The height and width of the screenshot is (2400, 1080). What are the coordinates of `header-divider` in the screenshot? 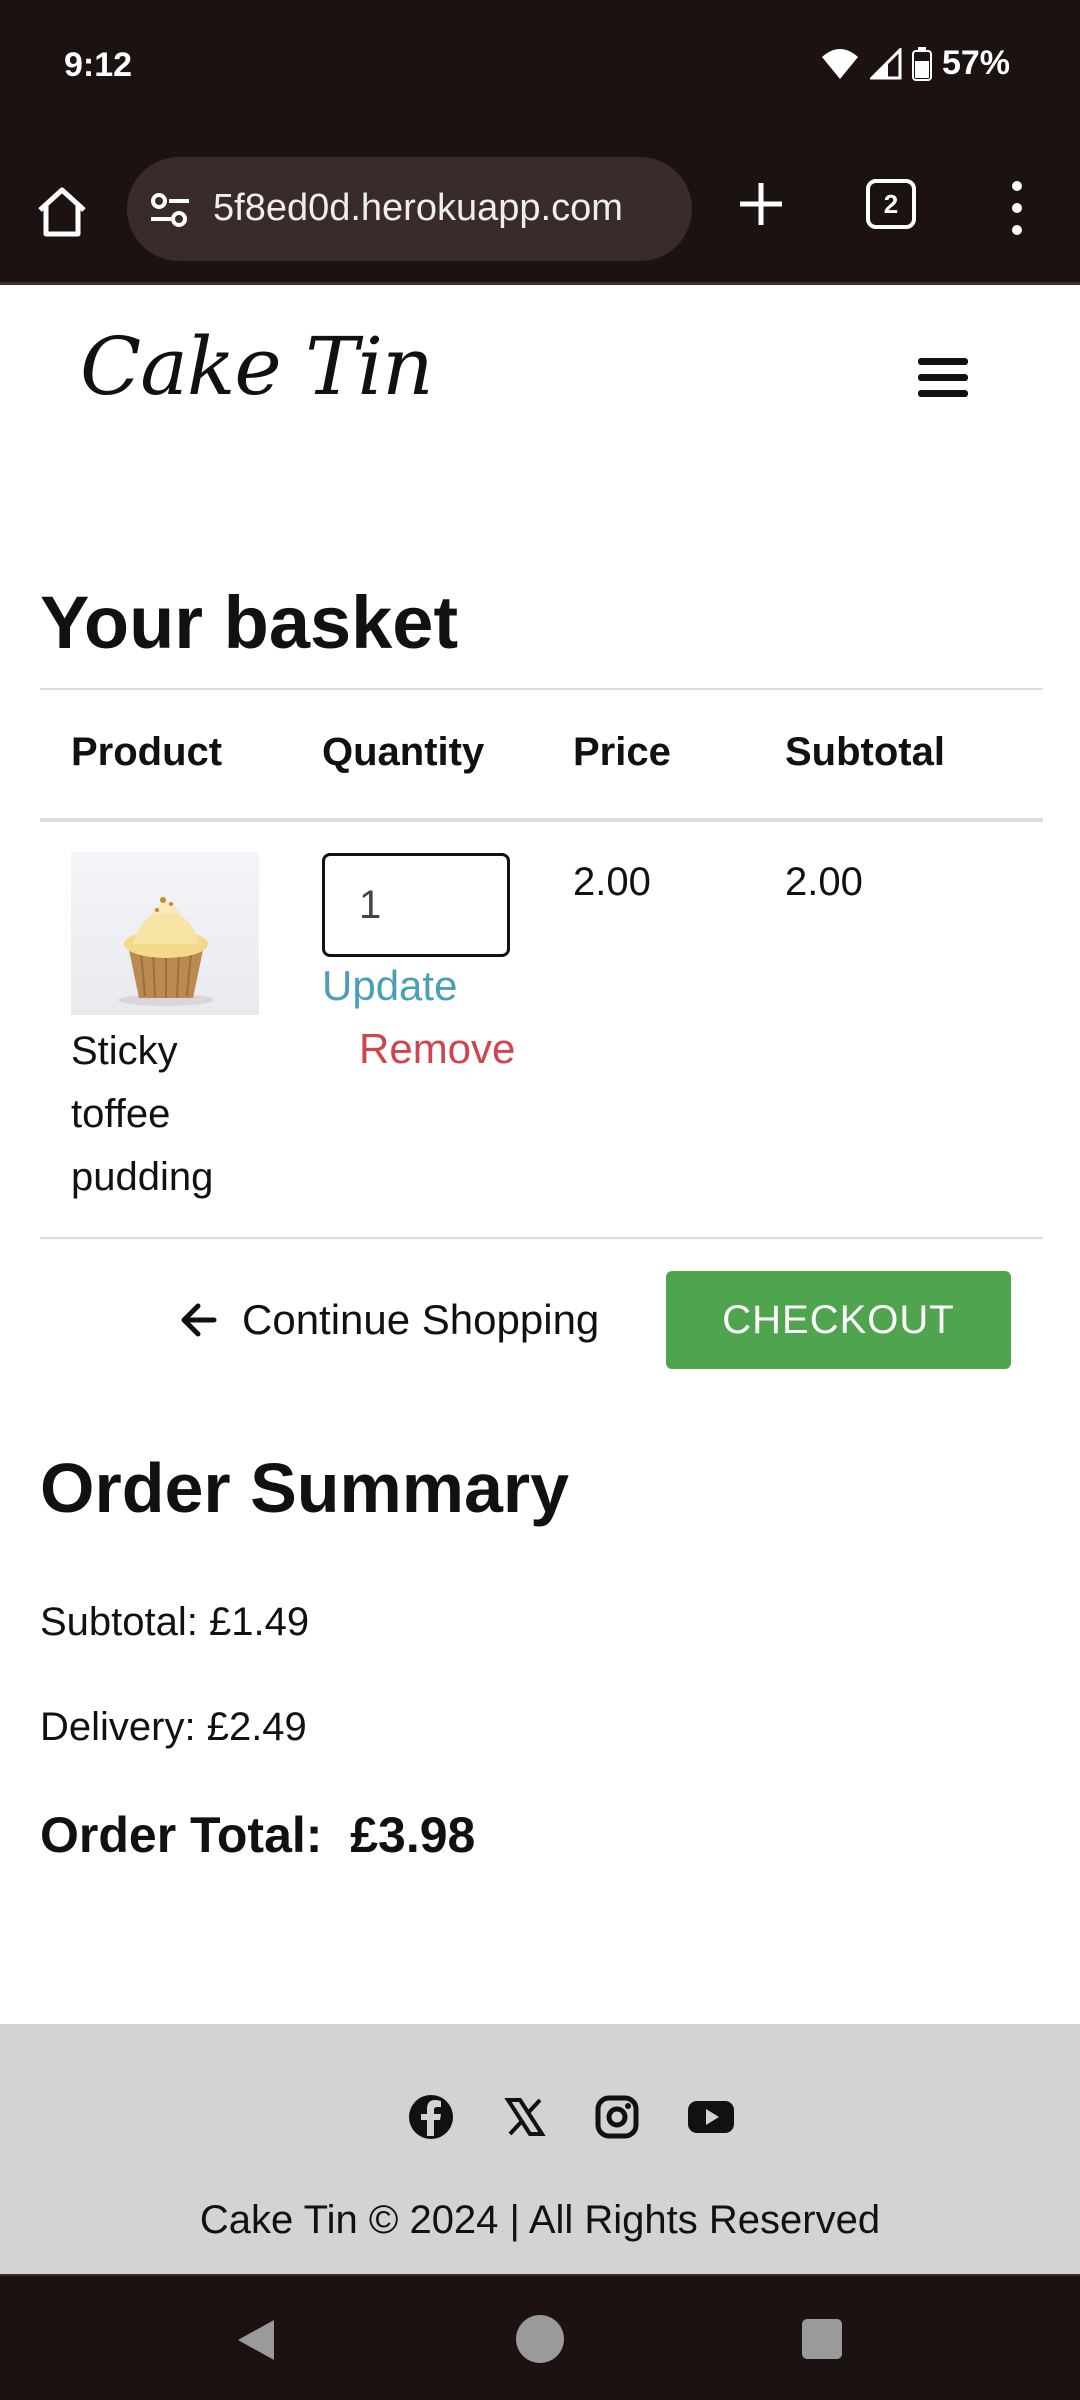 It's located at (541, 820).